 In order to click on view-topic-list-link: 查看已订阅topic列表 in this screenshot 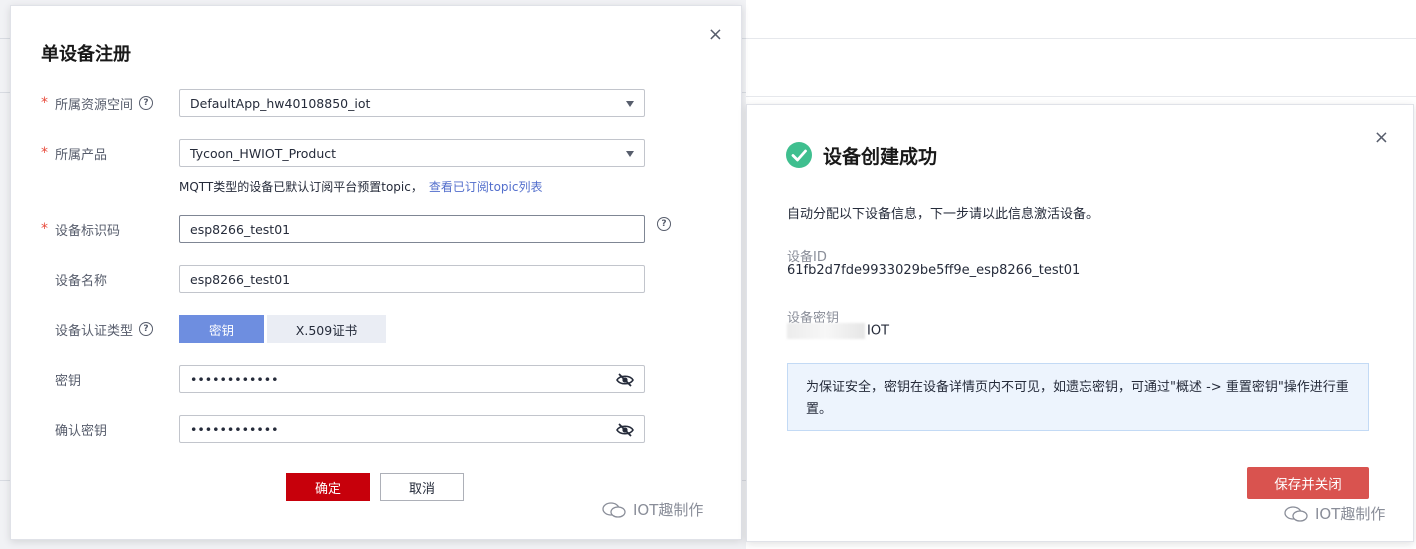, I will do `click(486, 187)`.